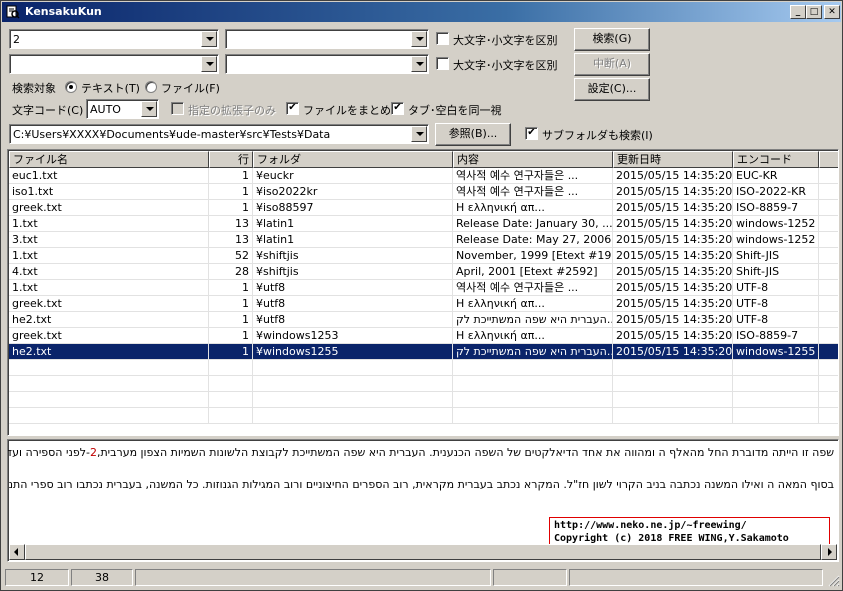 Image resolution: width=843 pixels, height=591 pixels. What do you see at coordinates (423, 400) in the screenshot?
I see `empty-row` at bounding box center [423, 400].